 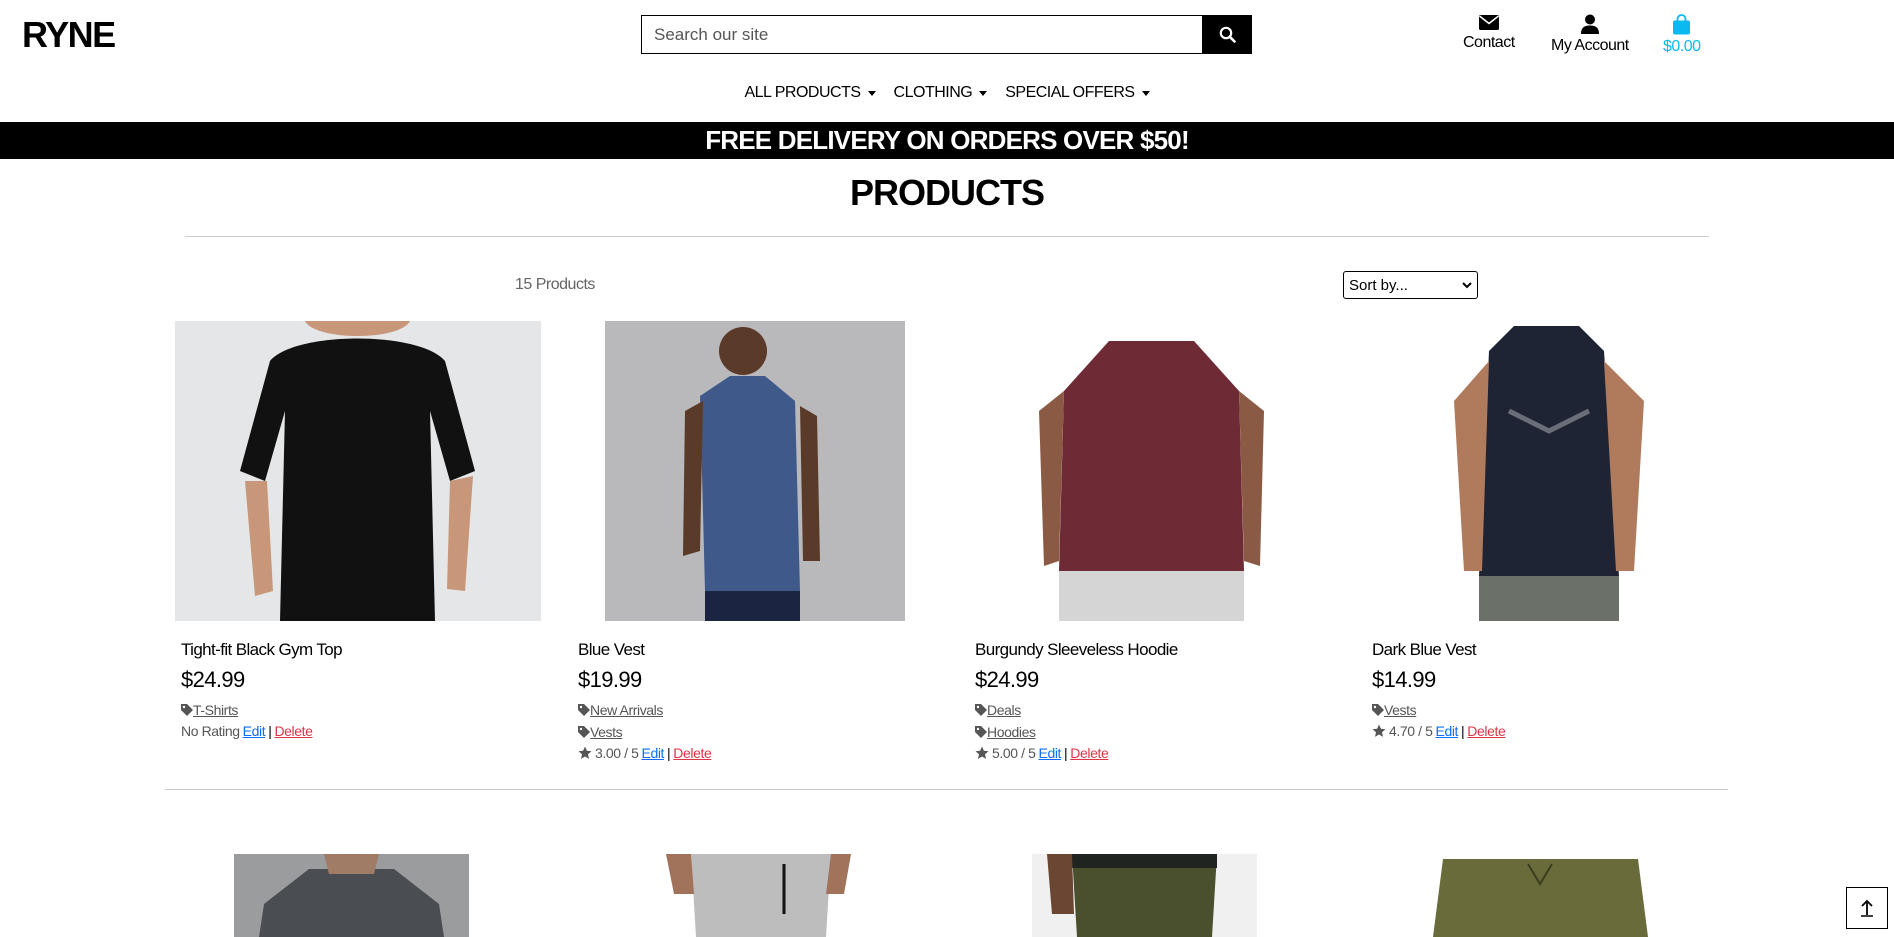 What do you see at coordinates (617, 753) in the screenshot?
I see `rating-text: 3.00 / 5` at bounding box center [617, 753].